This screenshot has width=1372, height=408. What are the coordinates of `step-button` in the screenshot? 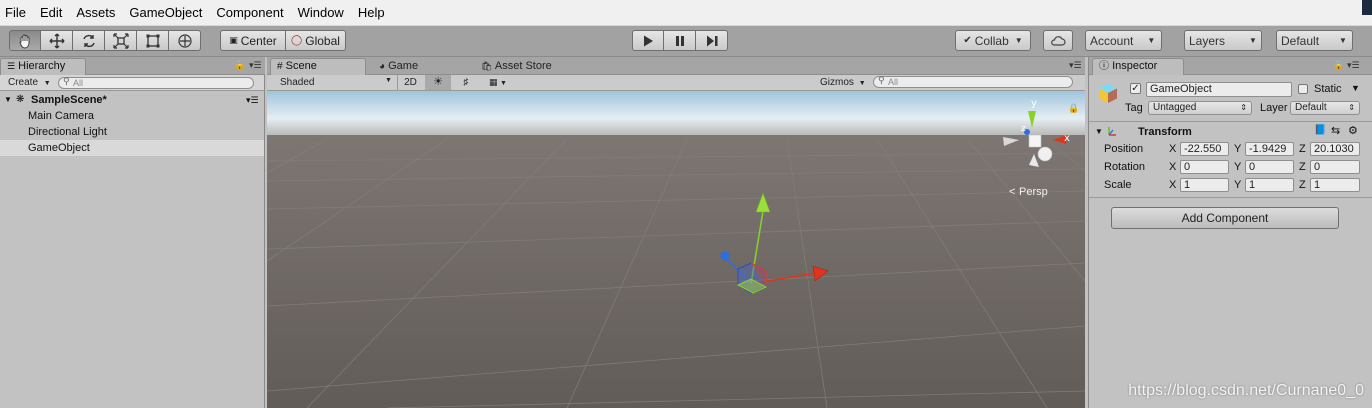 It's located at (712, 40).